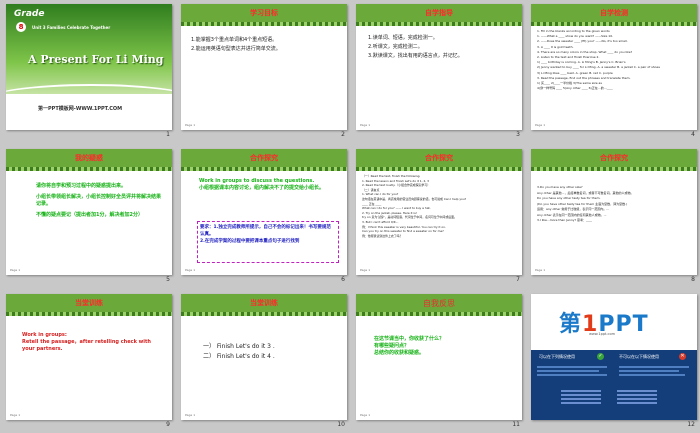 The height and width of the screenshot is (433, 700). Describe the element at coordinates (168, 134) in the screenshot. I see `slide-number: 1` at that location.